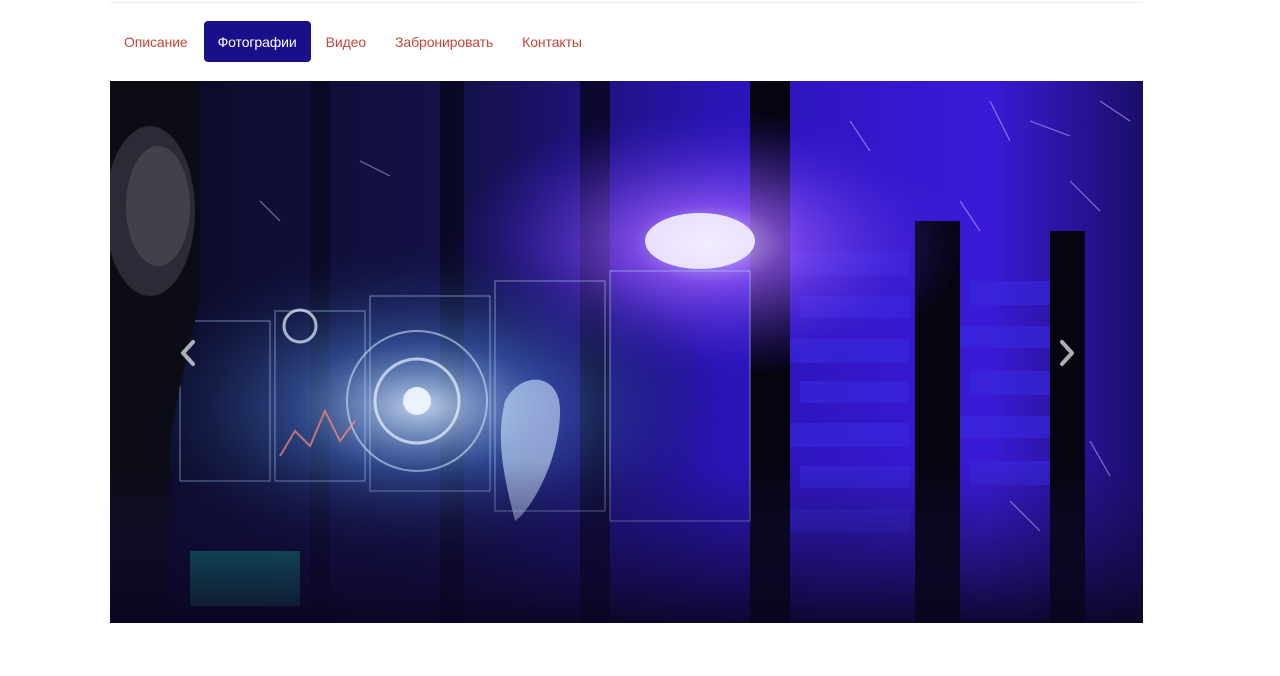  What do you see at coordinates (257, 41) in the screenshot?
I see `tab-photos: Фотографии` at bounding box center [257, 41].